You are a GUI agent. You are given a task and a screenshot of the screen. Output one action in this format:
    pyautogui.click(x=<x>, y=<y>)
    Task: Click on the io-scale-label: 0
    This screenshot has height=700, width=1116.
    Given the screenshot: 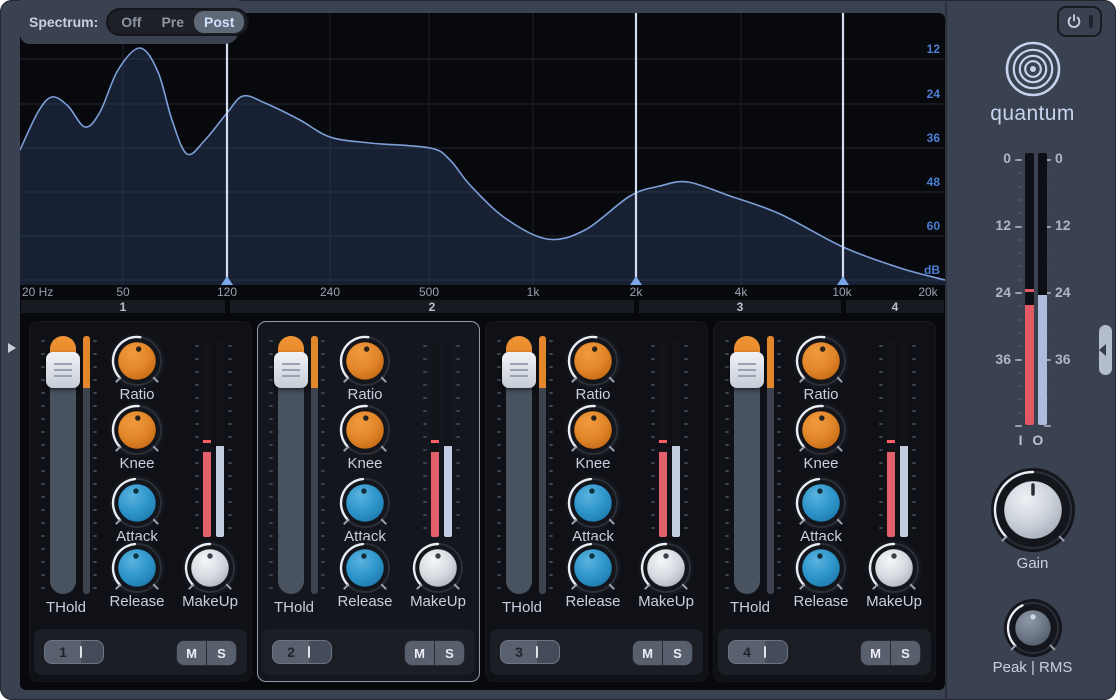 What is the action you would take?
    pyautogui.click(x=1007, y=158)
    